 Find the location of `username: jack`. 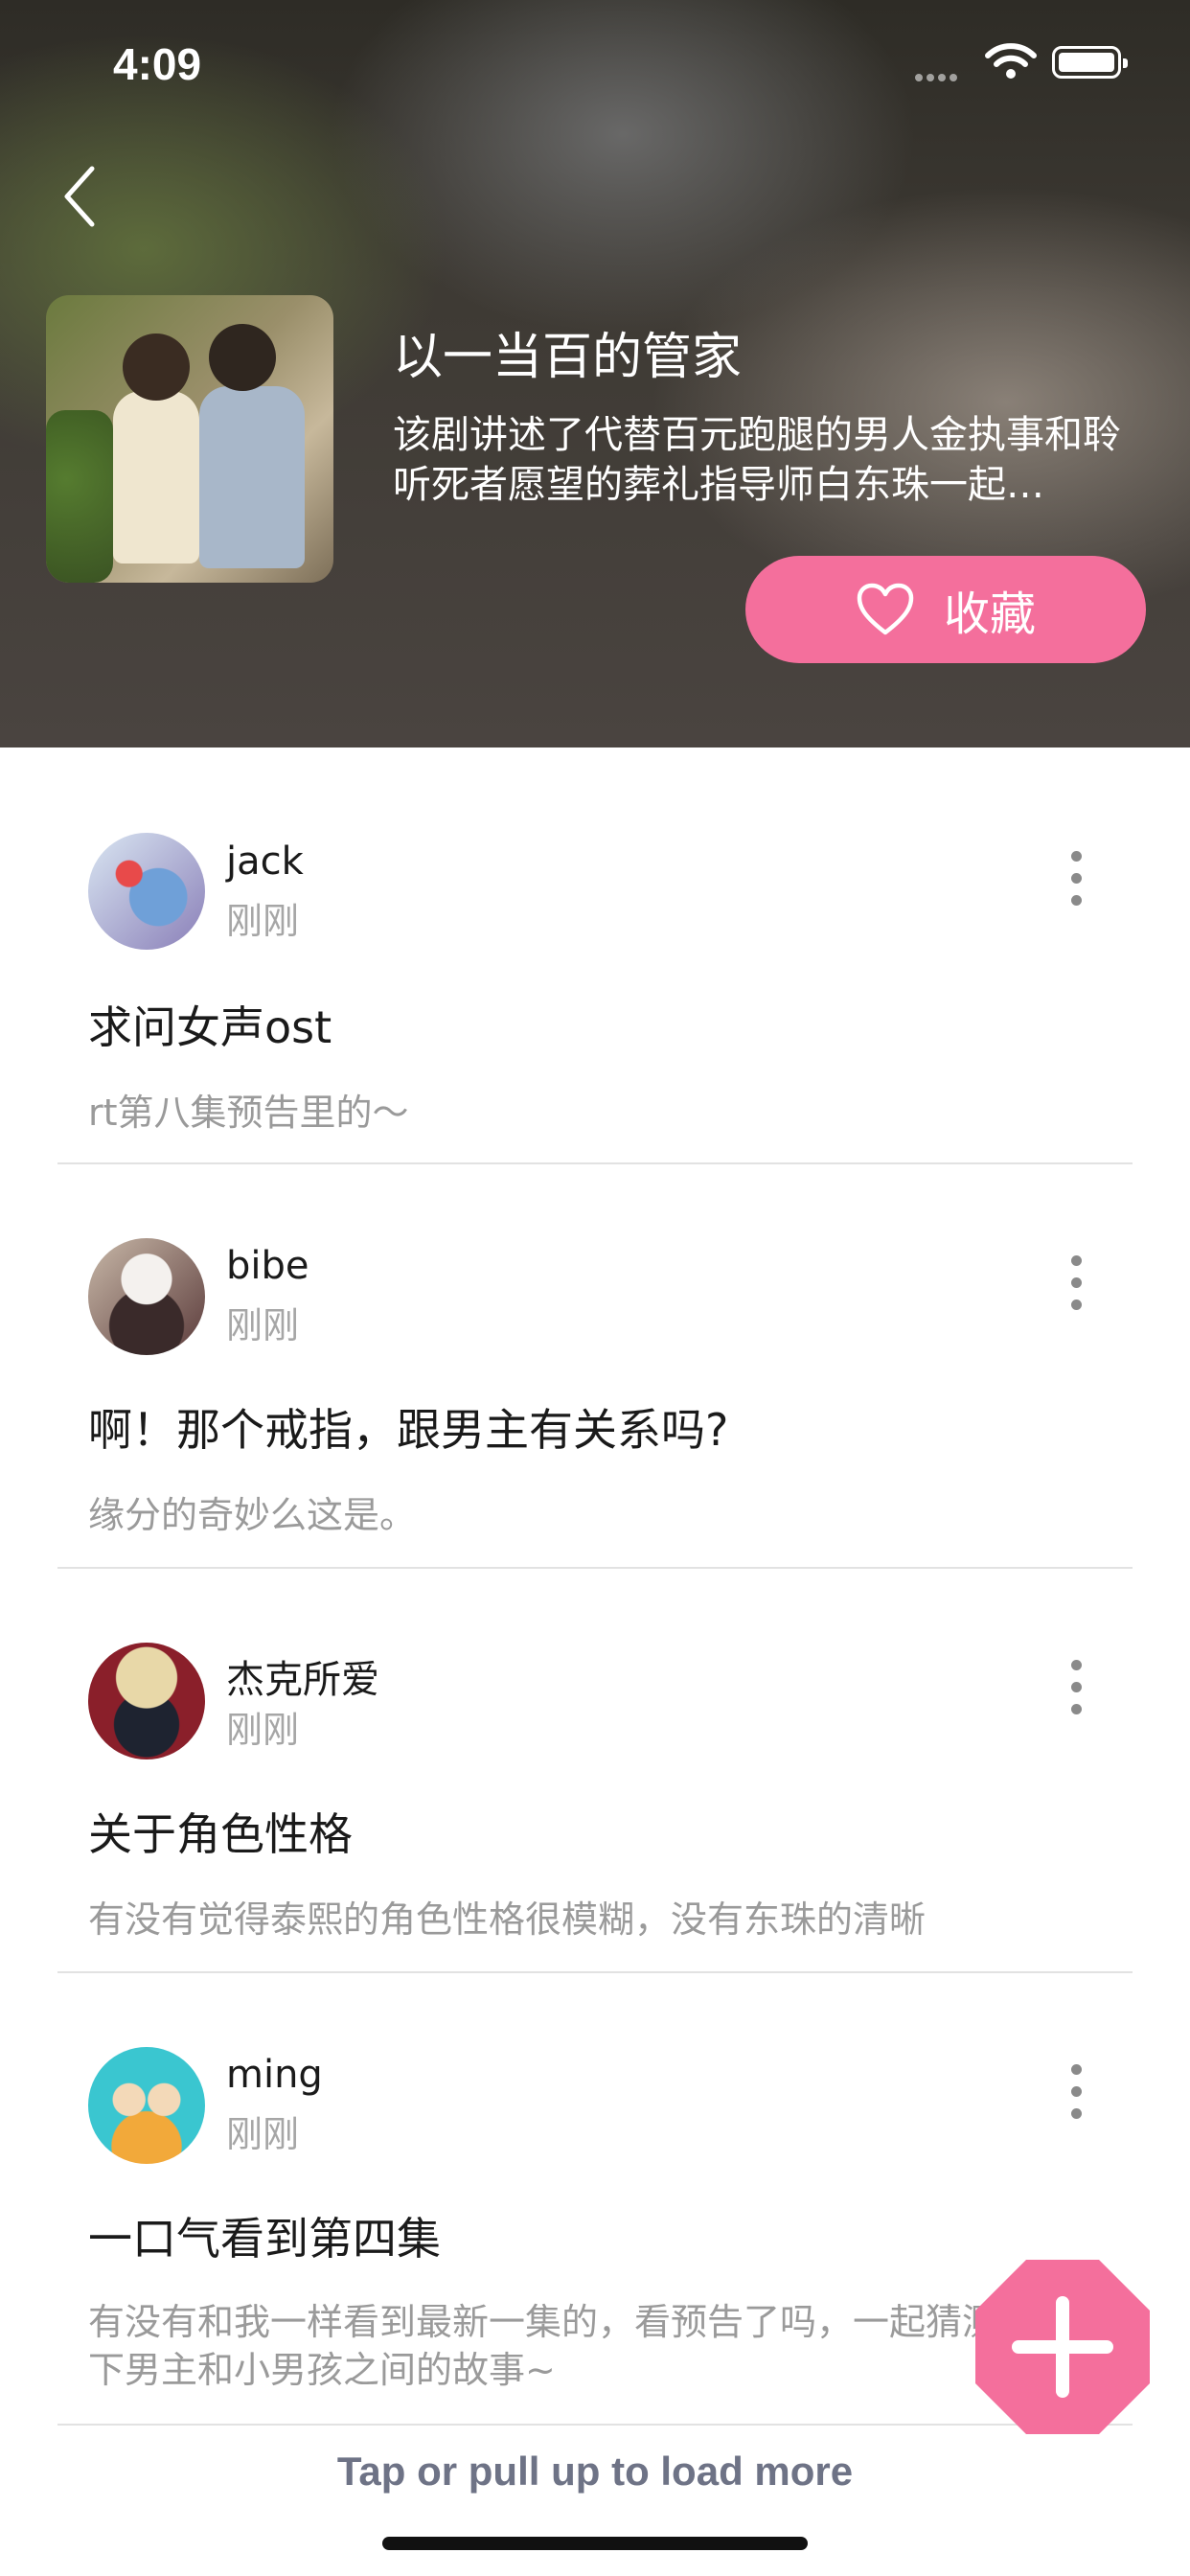

username: jack is located at coordinates (265, 862).